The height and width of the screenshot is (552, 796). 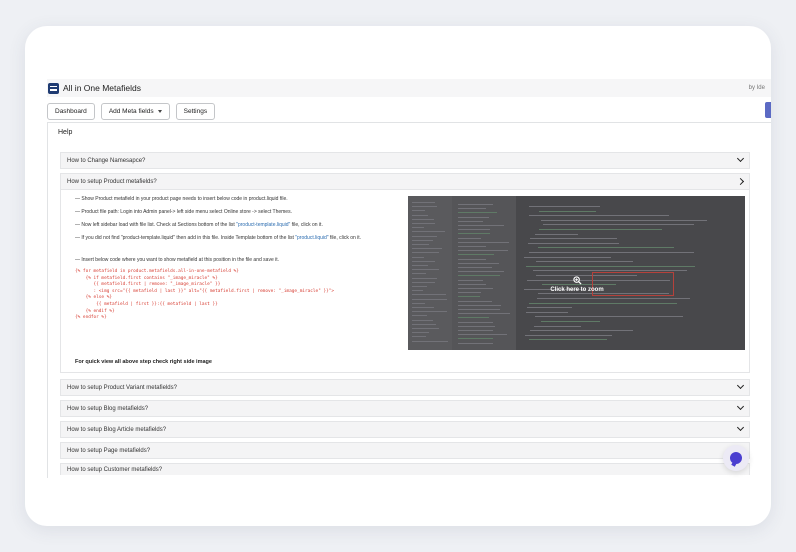 I want to click on file-link: "product.liquid", so click(x=312, y=238).